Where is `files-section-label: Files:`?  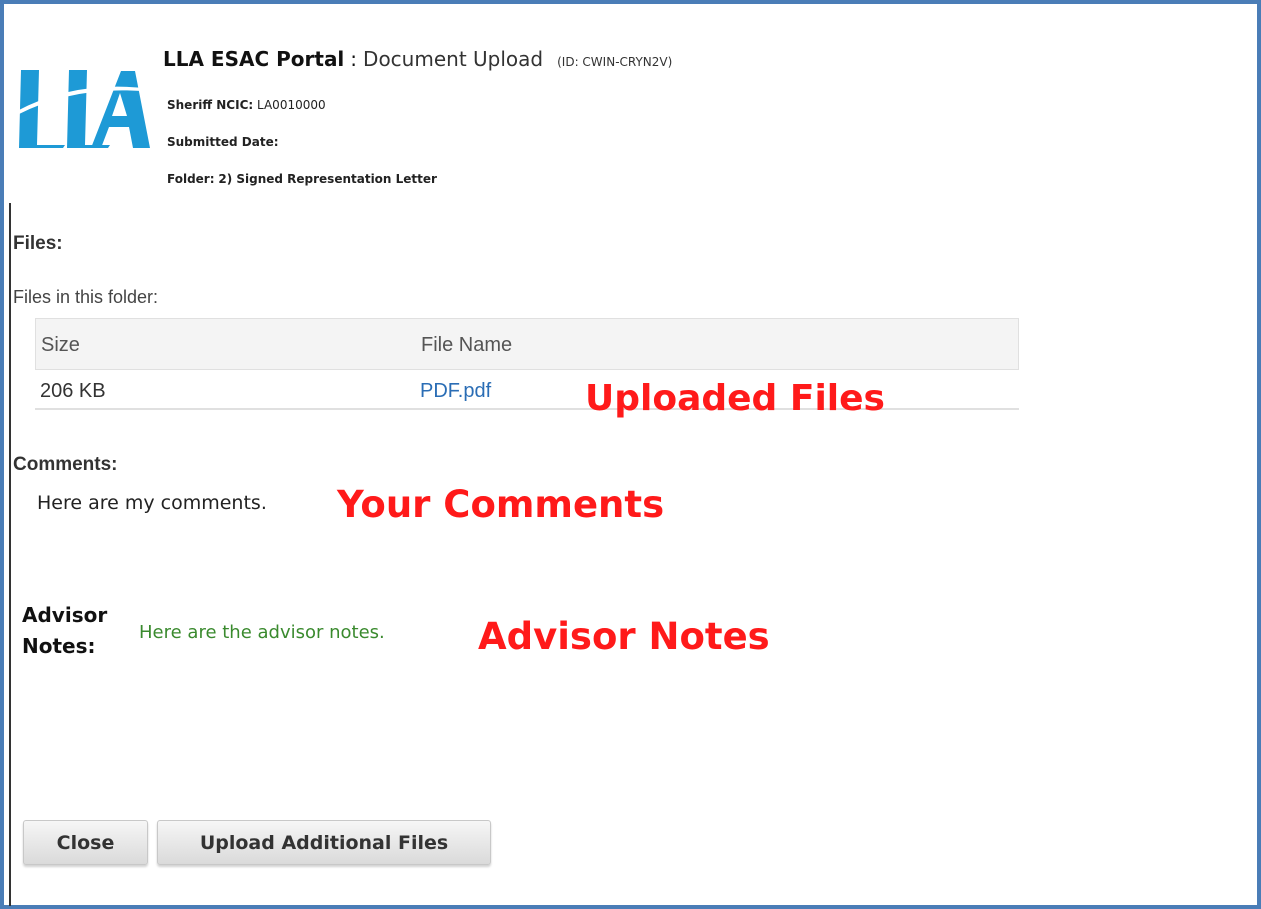
files-section-label: Files: is located at coordinates (38, 243).